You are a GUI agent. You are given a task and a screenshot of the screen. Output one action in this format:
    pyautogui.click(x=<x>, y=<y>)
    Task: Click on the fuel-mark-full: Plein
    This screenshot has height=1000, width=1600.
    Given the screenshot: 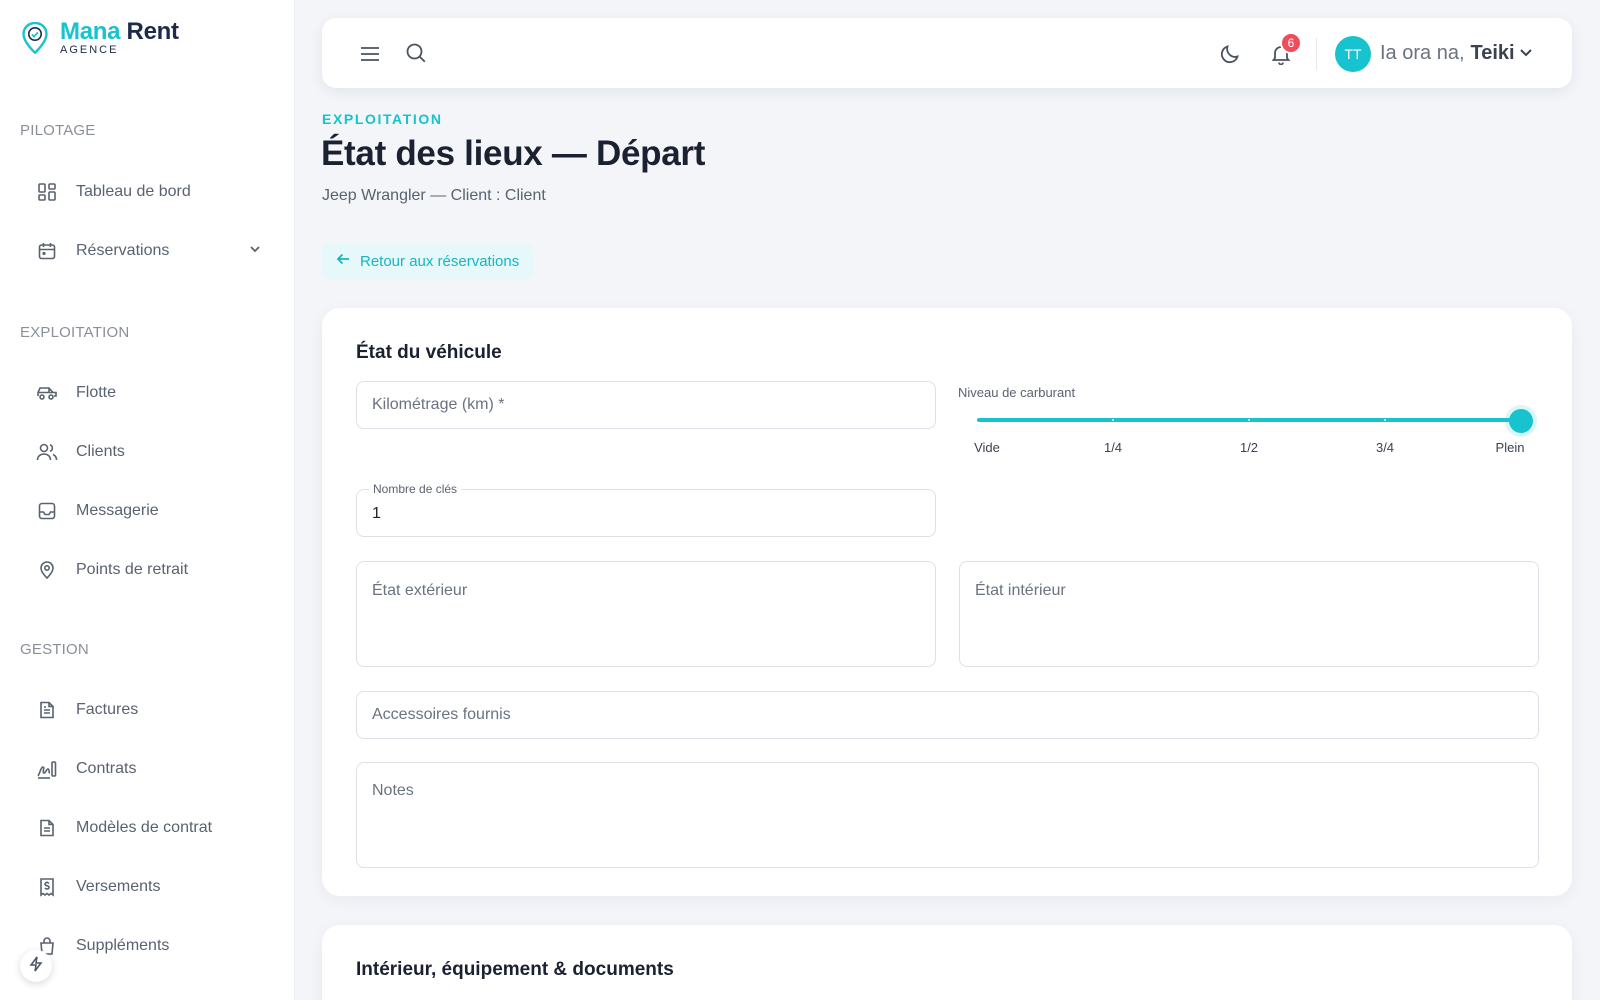 What is the action you would take?
    pyautogui.click(x=1510, y=447)
    